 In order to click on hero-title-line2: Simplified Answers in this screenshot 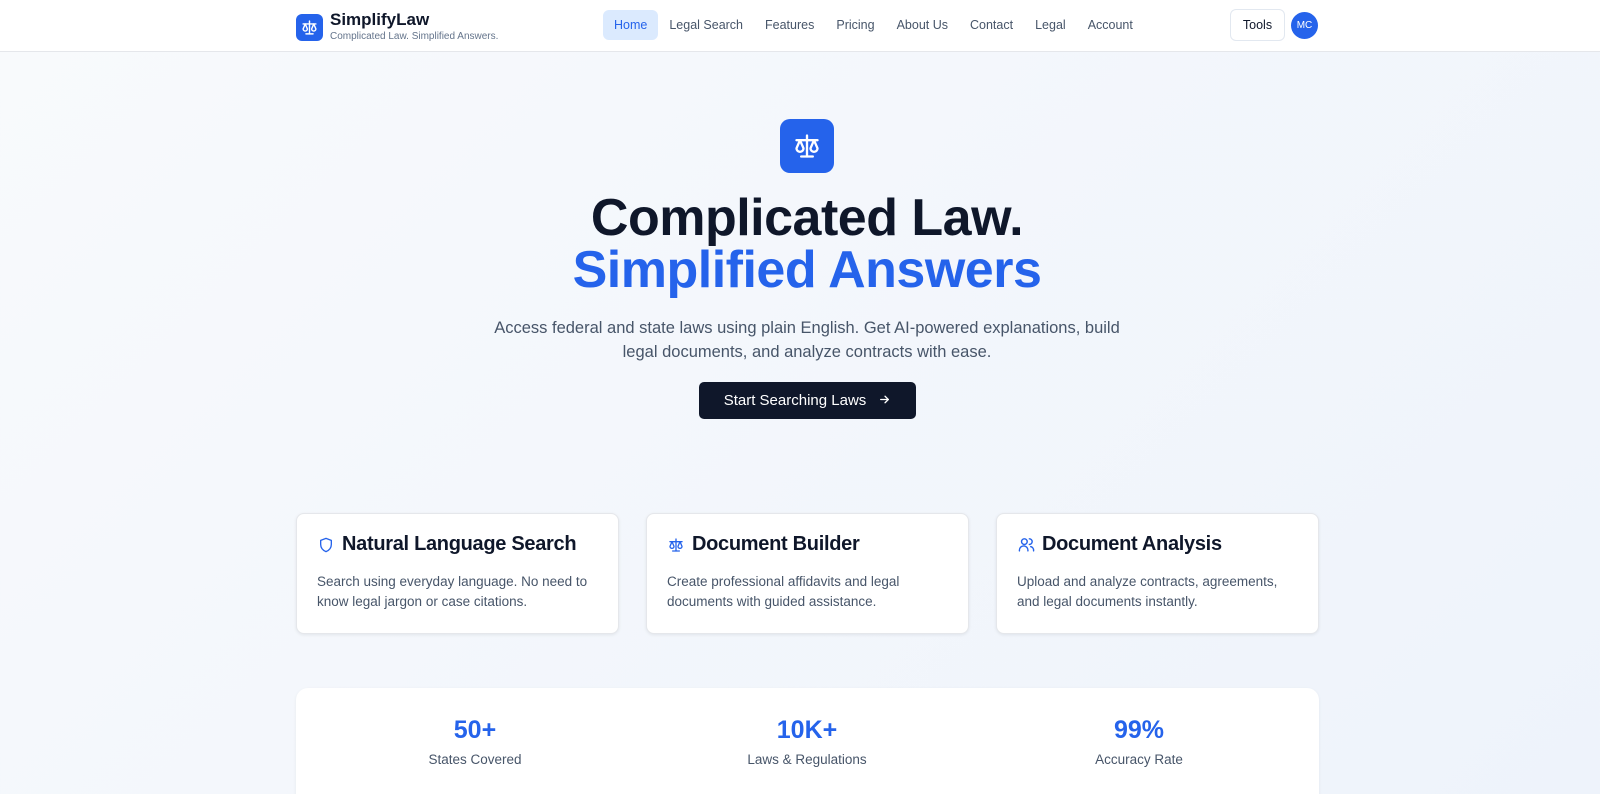, I will do `click(807, 270)`.